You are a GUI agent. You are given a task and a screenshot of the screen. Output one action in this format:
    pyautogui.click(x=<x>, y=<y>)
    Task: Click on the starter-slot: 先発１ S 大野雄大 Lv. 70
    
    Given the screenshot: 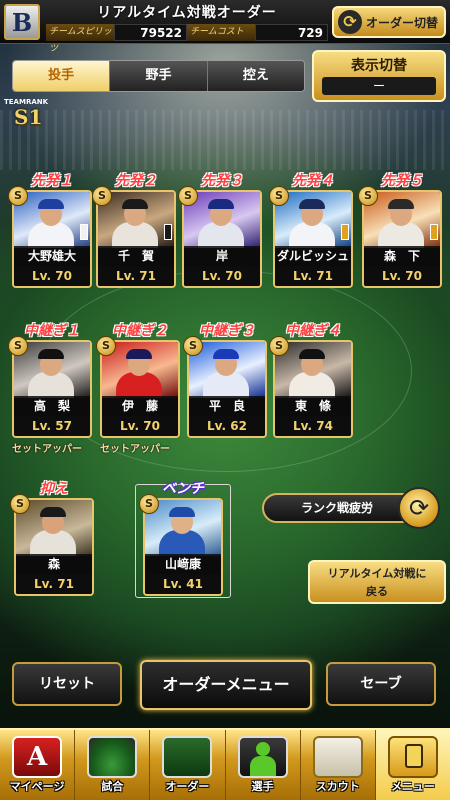 What is the action you would take?
    pyautogui.click(x=50, y=230)
    